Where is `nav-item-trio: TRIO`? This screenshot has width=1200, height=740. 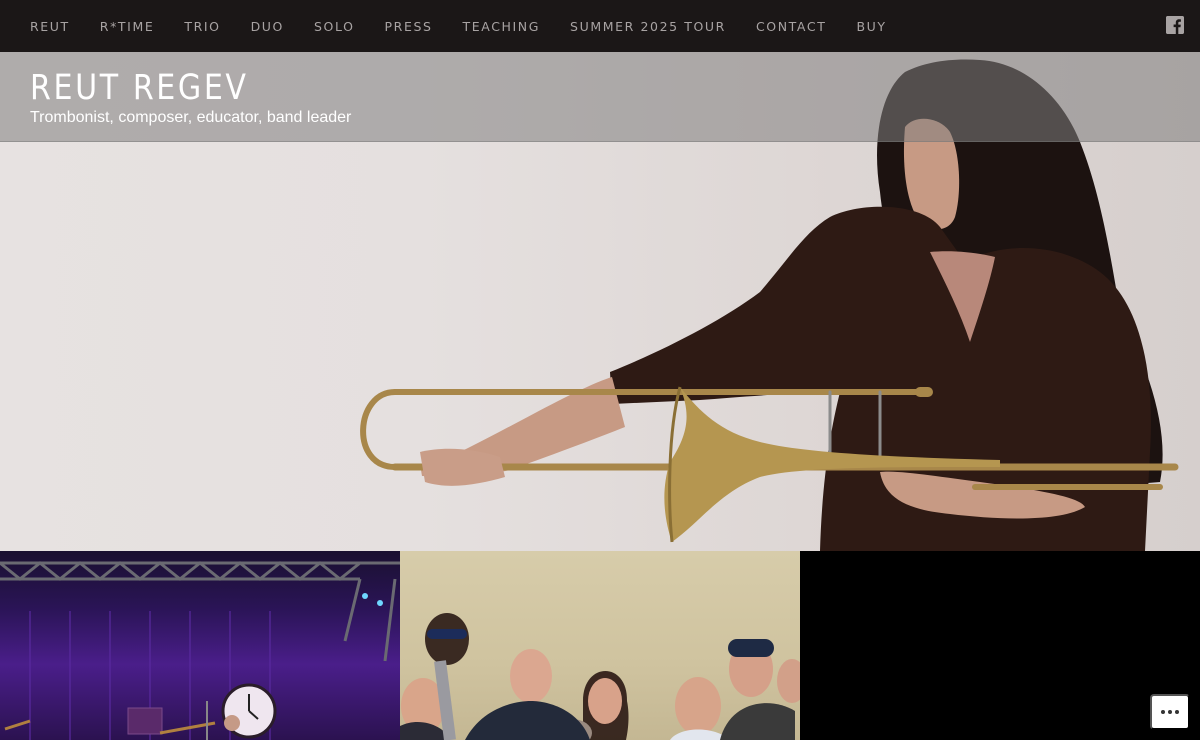
nav-item-trio: TRIO is located at coordinates (202, 26).